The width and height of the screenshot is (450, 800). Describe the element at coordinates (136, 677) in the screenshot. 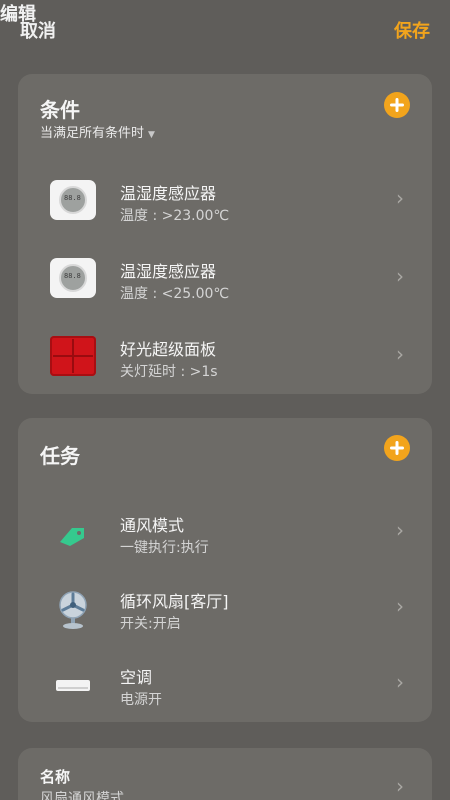

I see `task-name: 空调` at that location.